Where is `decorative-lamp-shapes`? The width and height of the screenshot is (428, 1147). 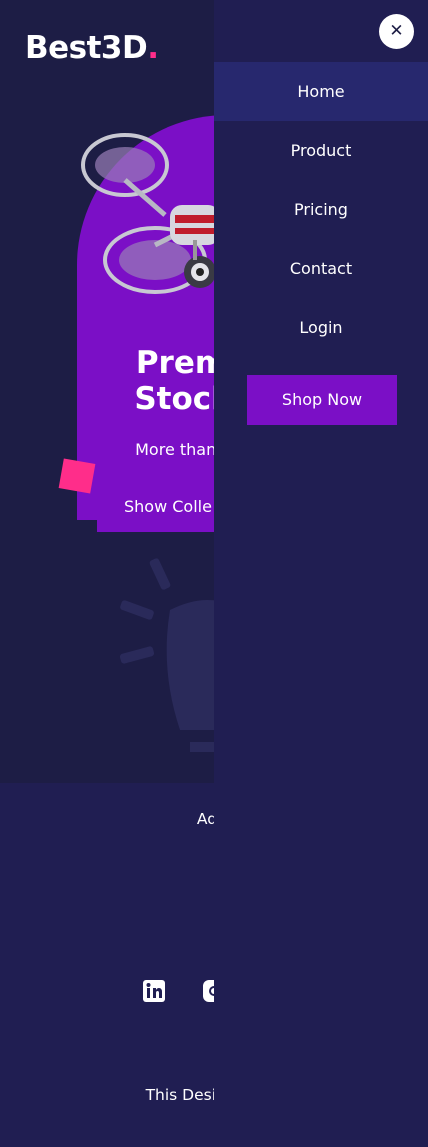
decorative-lamp-shapes is located at coordinates (174, 655).